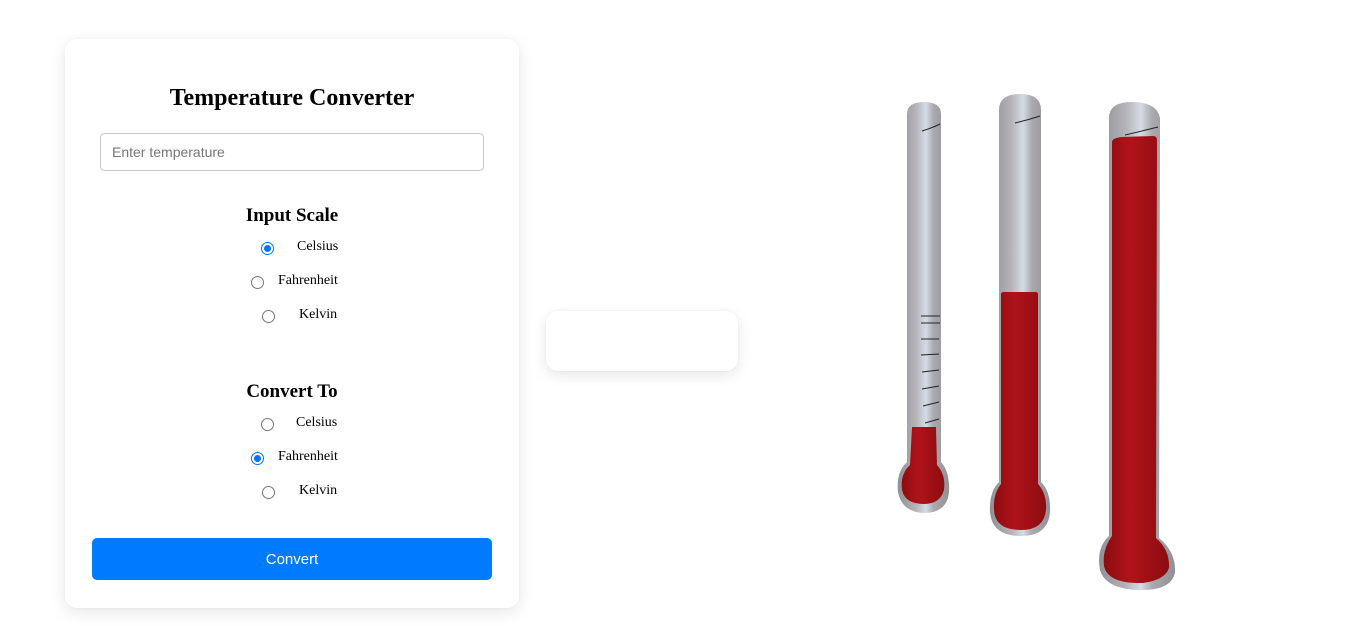 The image size is (1366, 632). I want to click on output-kelvin-radio, so click(268, 492).